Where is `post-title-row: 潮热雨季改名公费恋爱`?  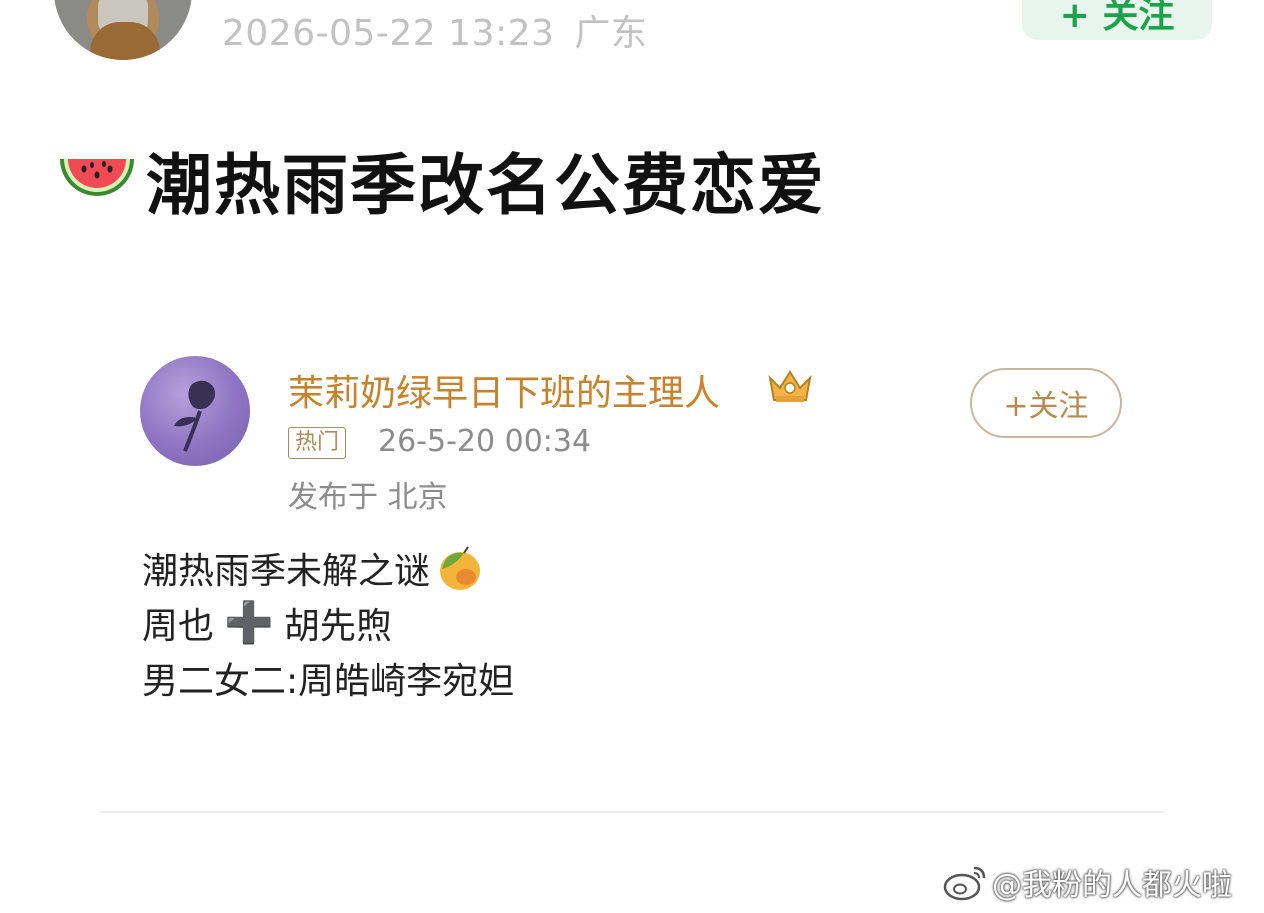 post-title-row: 潮热雨季改名公费恋爱 is located at coordinates (441, 182).